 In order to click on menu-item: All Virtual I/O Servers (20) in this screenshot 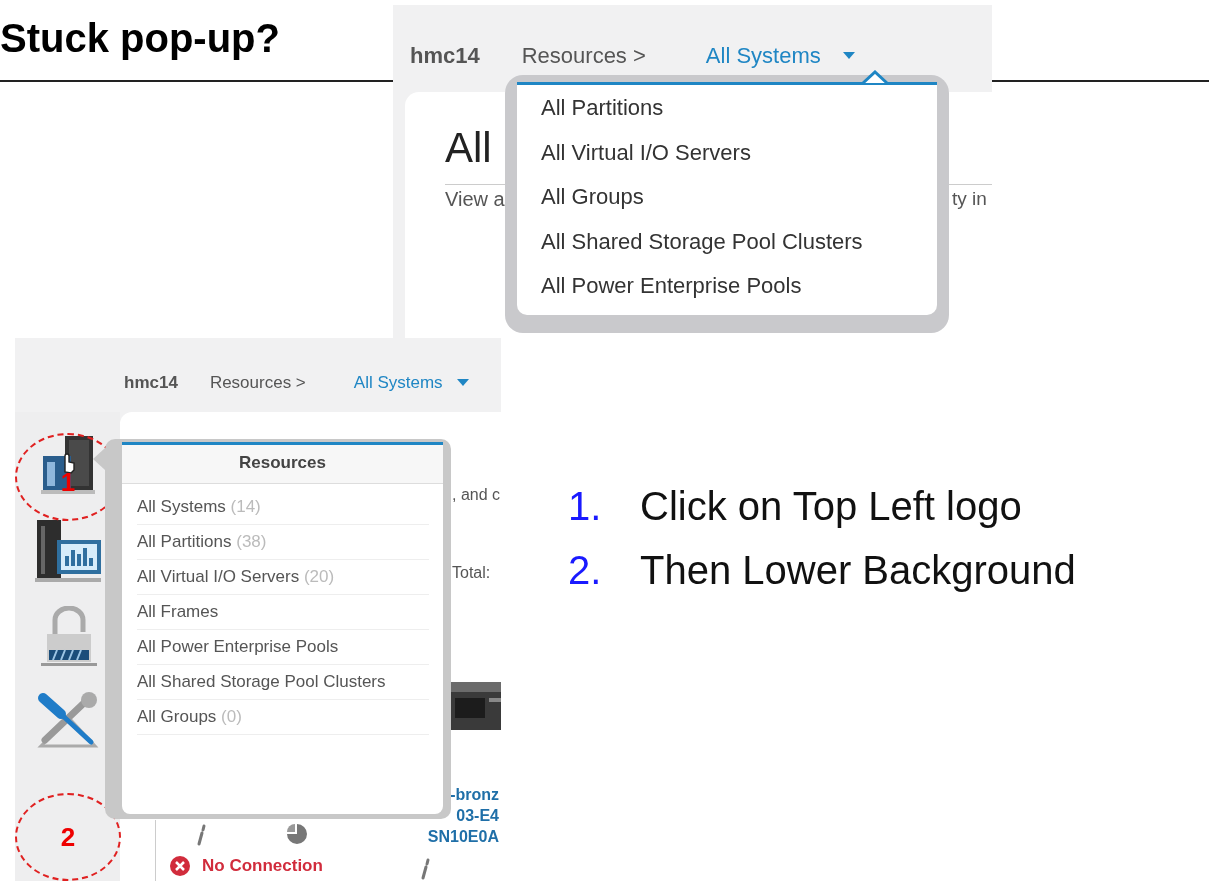, I will do `click(283, 577)`.